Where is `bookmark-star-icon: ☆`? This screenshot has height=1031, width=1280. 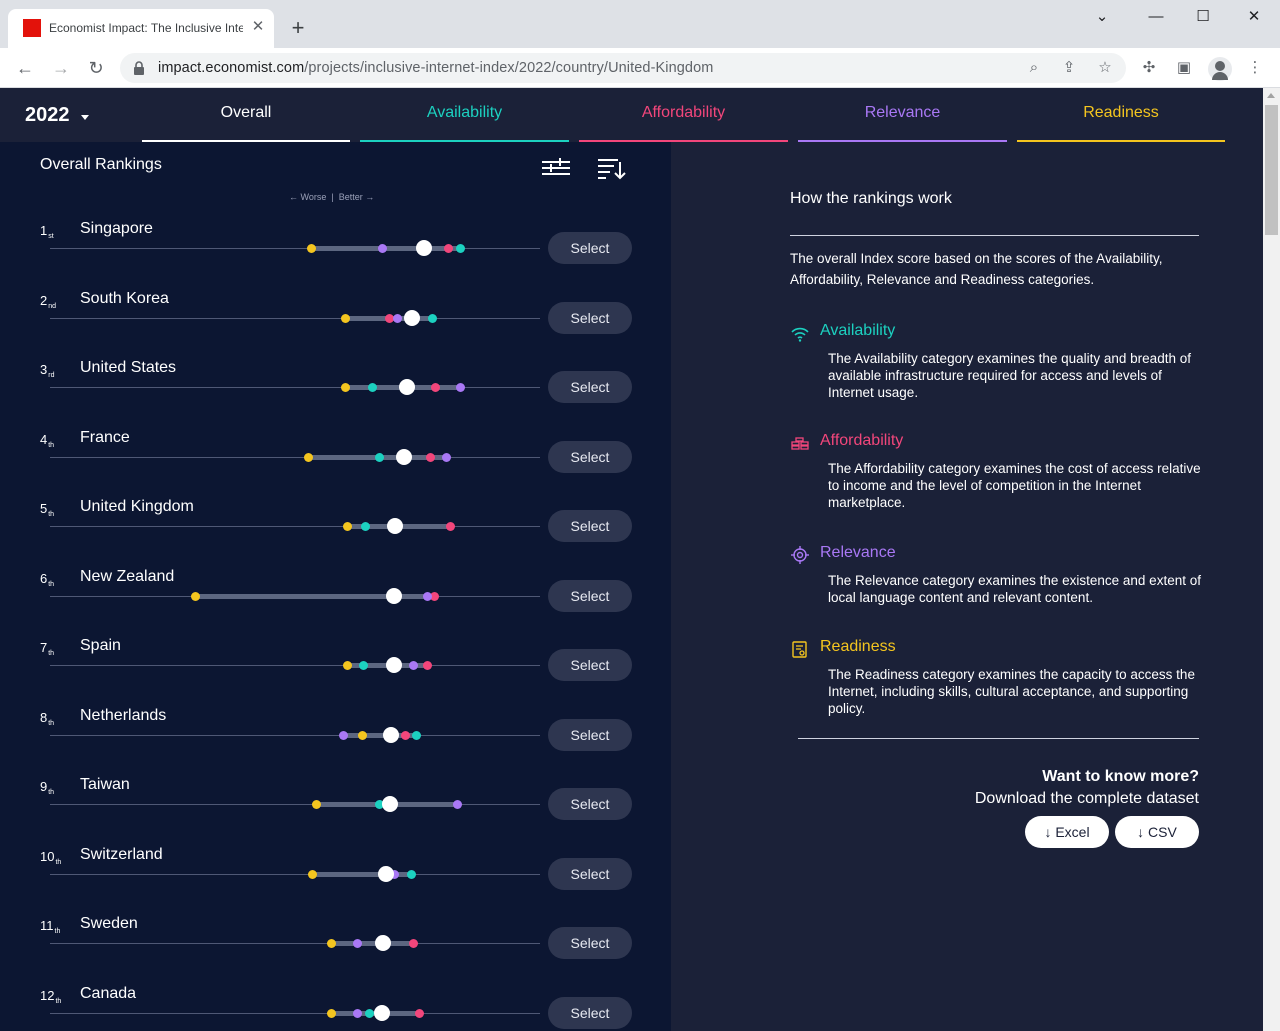 bookmark-star-icon: ☆ is located at coordinates (1105, 68).